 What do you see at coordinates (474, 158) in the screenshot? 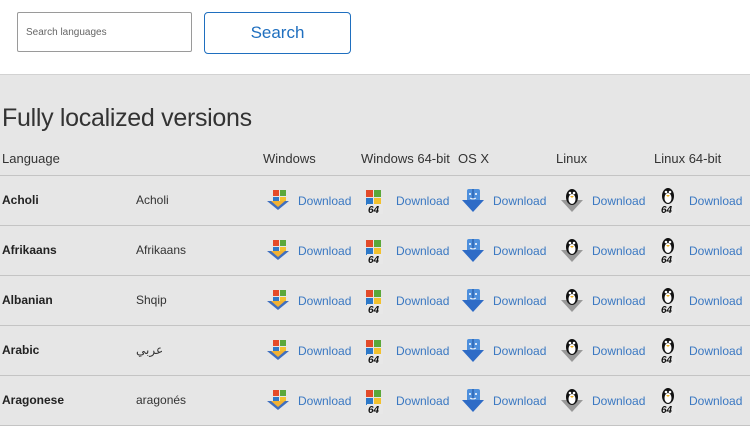
I see `column-header-osx: OS X` at bounding box center [474, 158].